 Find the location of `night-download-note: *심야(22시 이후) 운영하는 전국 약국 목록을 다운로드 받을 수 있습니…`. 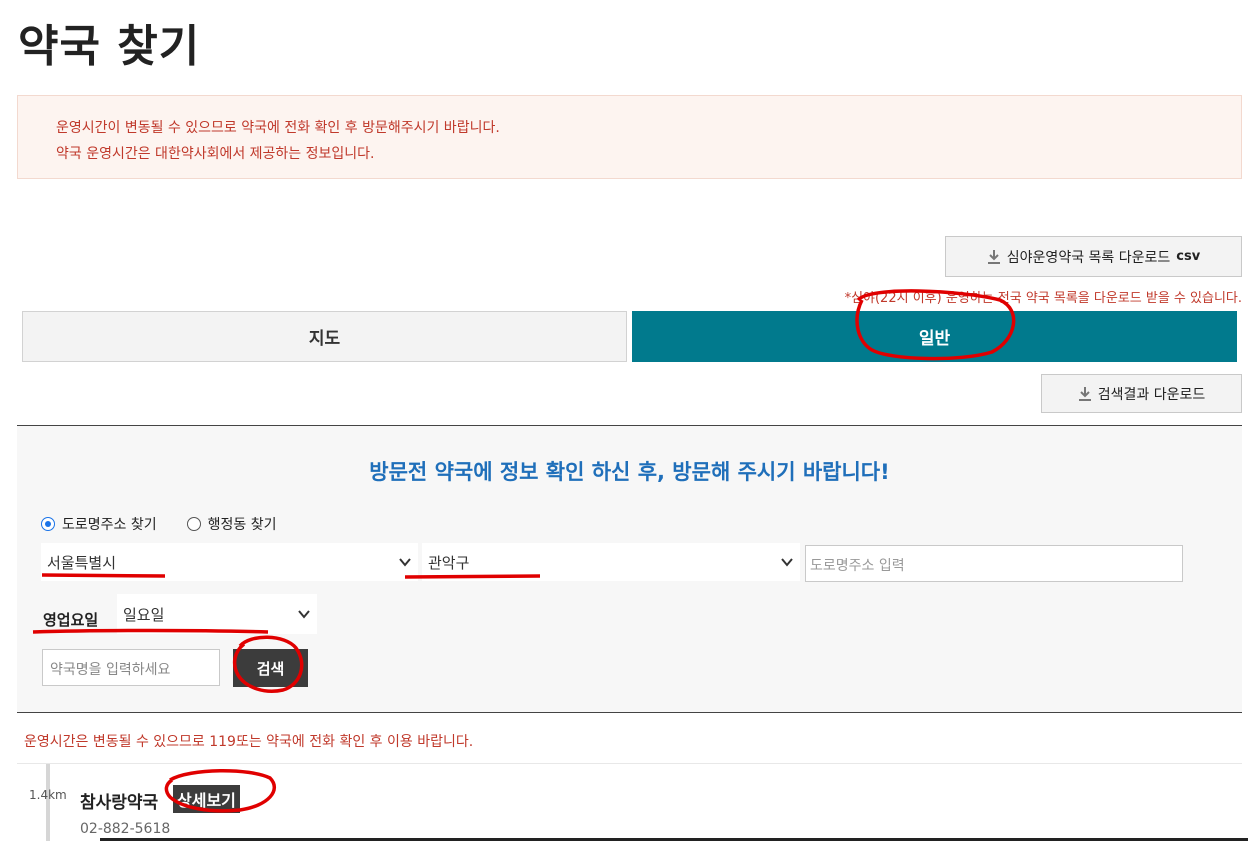

night-download-note: *심야(22시 이후) 운영하는 전국 약국 목록을 다운로드 받을 수 있습니… is located at coordinates (1043, 298).